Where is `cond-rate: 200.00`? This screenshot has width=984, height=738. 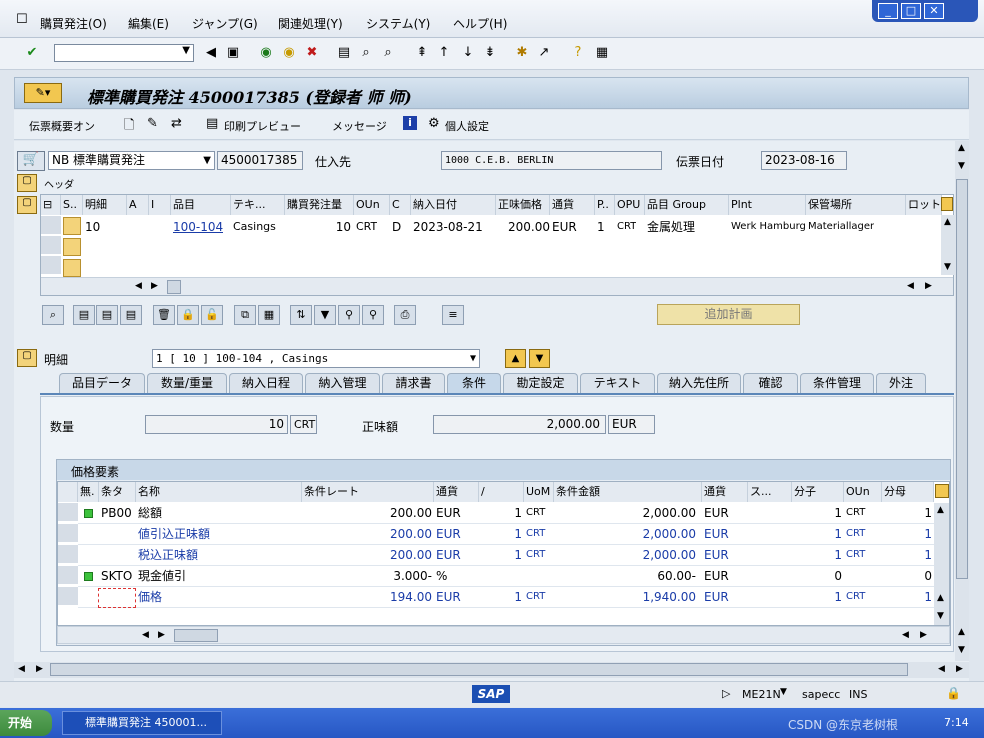
cond-rate: 200.00 is located at coordinates (367, 513).